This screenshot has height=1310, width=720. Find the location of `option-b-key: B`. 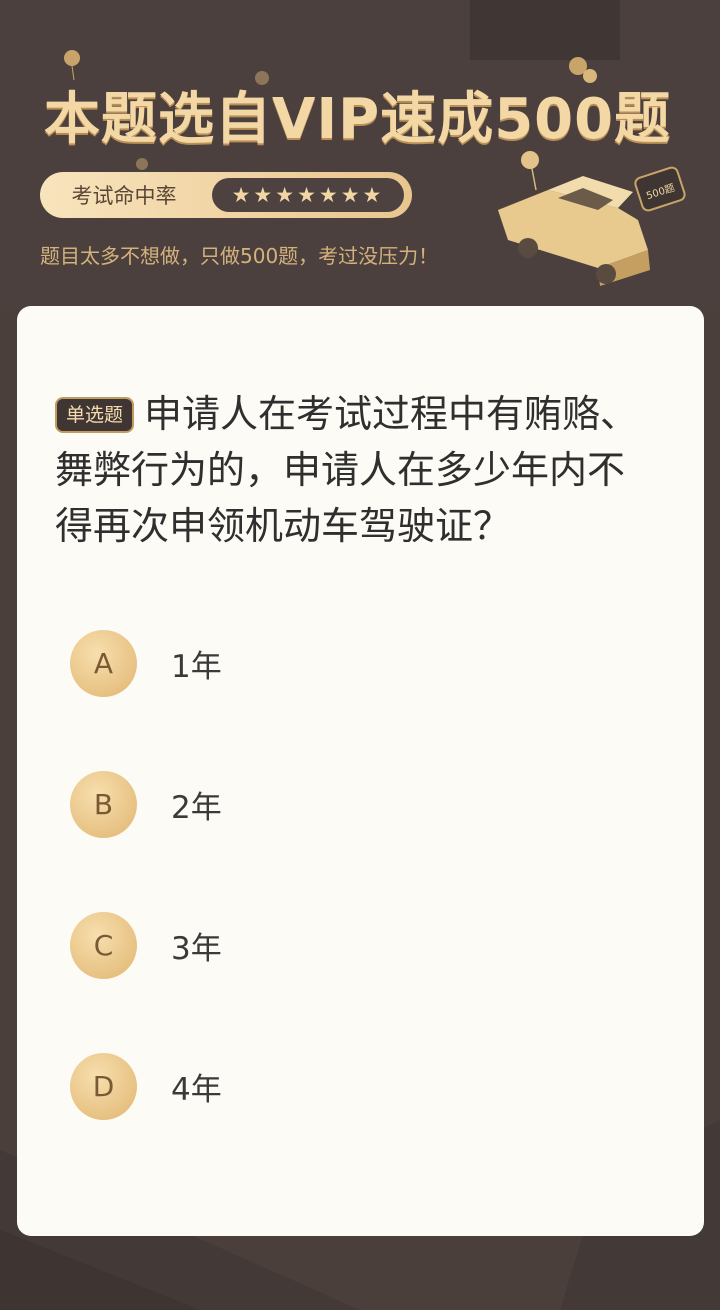

option-b-key: B is located at coordinates (103, 804).